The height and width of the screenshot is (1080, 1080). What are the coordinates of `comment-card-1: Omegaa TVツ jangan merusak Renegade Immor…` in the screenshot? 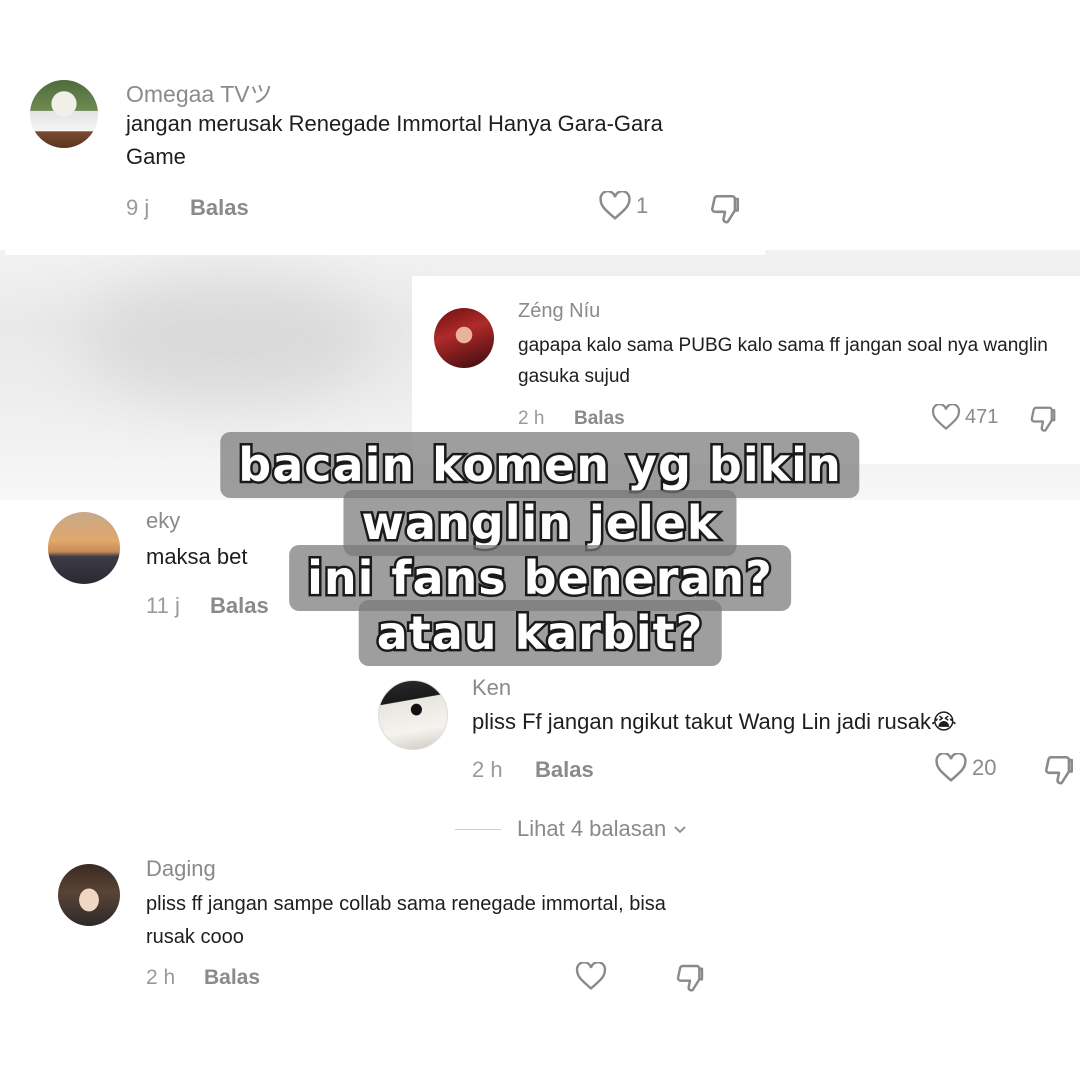 It's located at (385, 150).